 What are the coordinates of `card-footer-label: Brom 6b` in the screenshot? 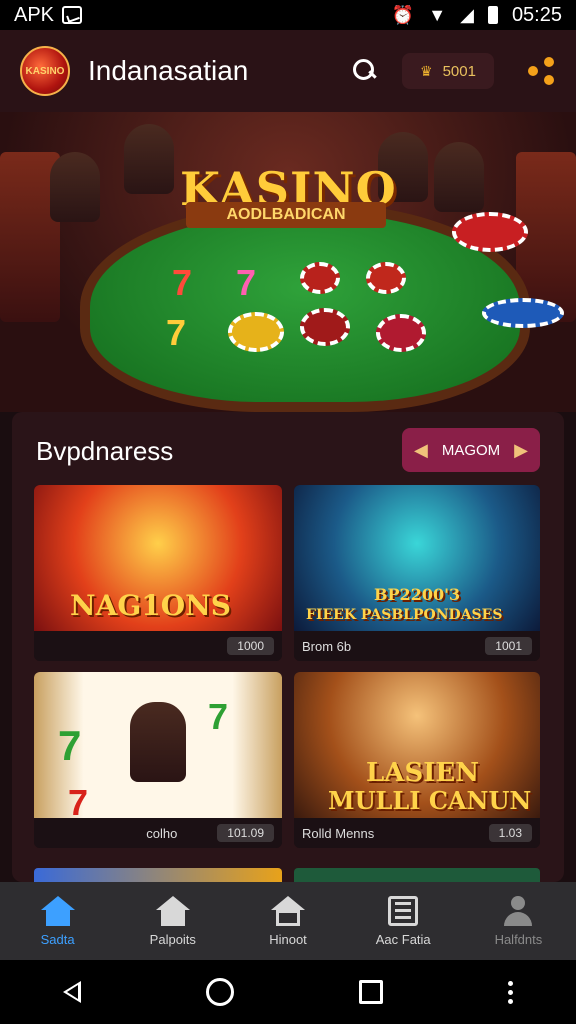 It's located at (327, 646).